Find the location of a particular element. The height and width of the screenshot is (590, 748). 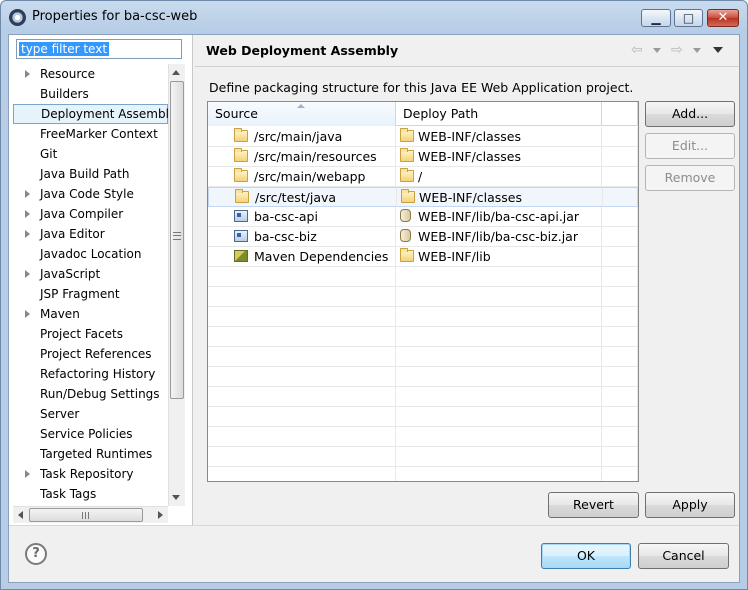

tree-item: JavaScript is located at coordinates (90, 274).